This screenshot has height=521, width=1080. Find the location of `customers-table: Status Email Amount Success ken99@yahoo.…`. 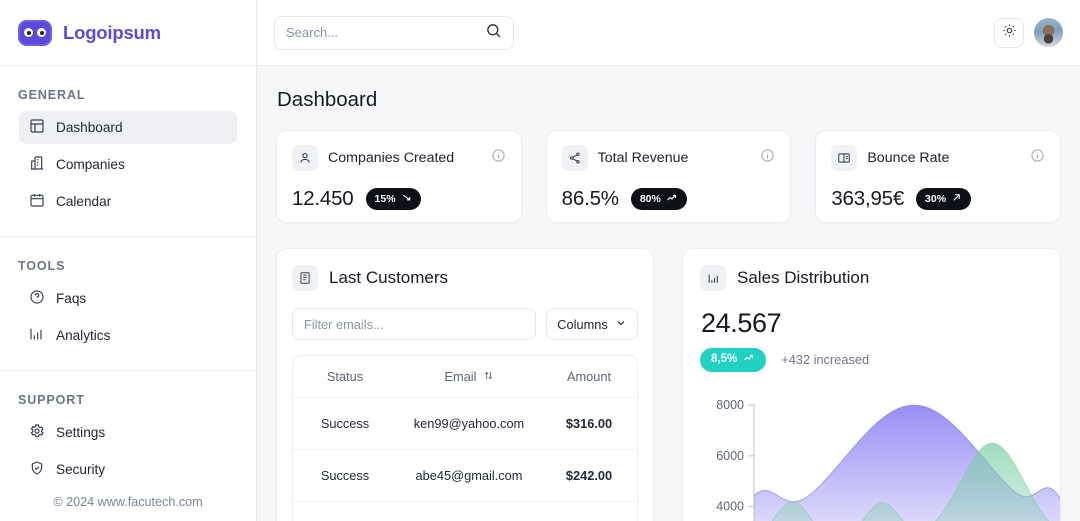

customers-table: Status Email Amount Success ken99@yahoo.… is located at coordinates (465, 438).